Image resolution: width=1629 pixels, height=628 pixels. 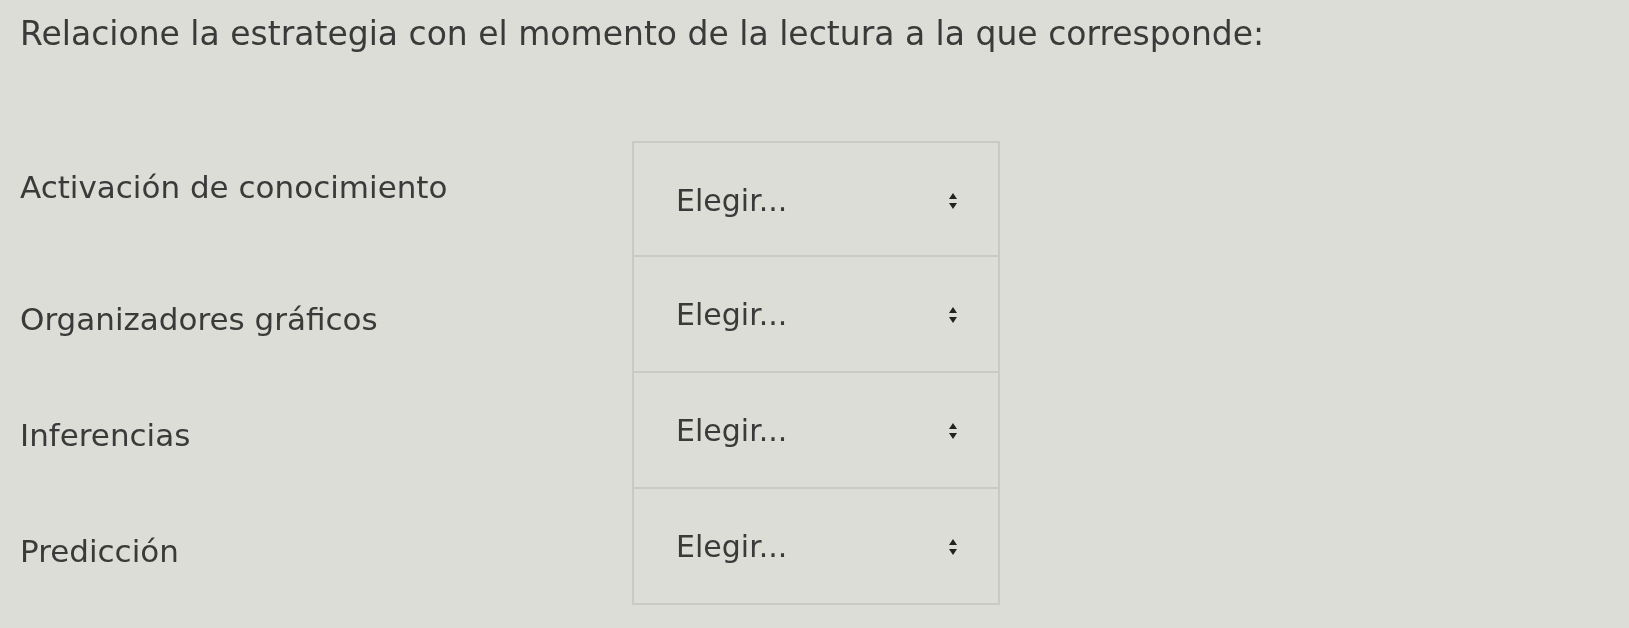 What do you see at coordinates (106, 435) in the screenshot?
I see `strategy-label: Inferencias` at bounding box center [106, 435].